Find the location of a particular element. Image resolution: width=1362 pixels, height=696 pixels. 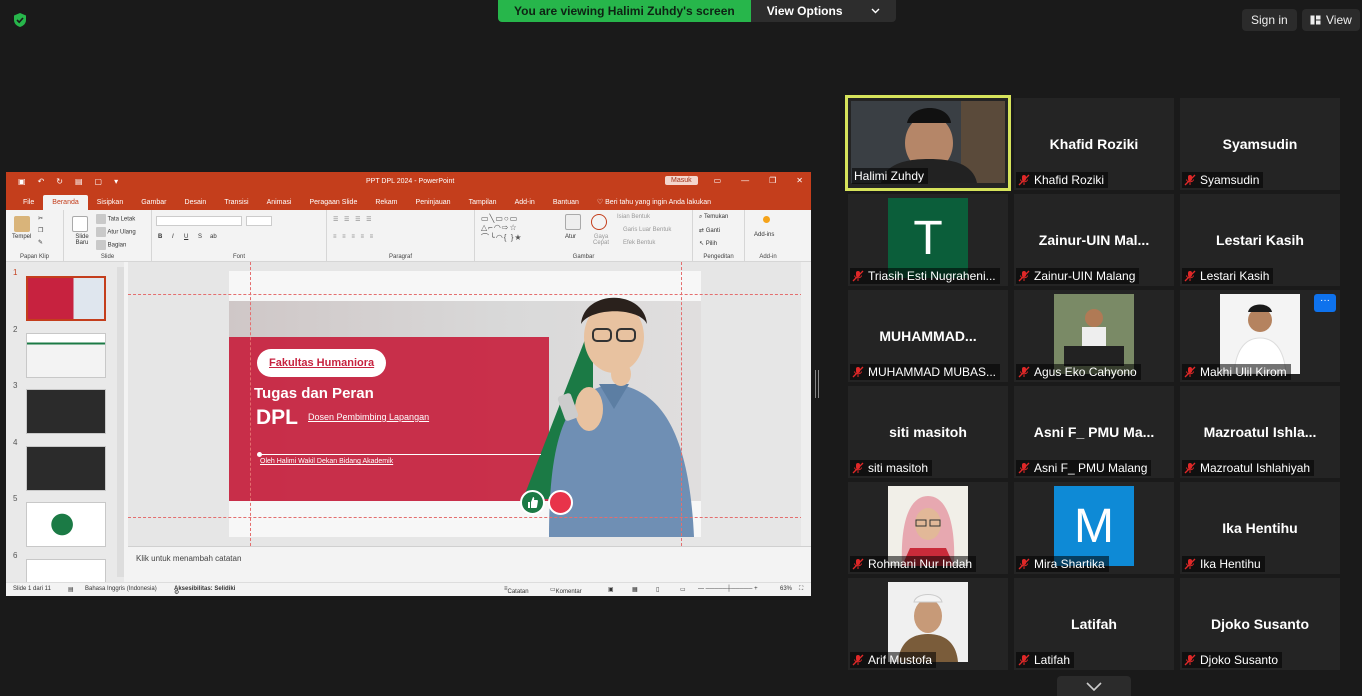

restore-icon: ❐ is located at coordinates (772, 180).